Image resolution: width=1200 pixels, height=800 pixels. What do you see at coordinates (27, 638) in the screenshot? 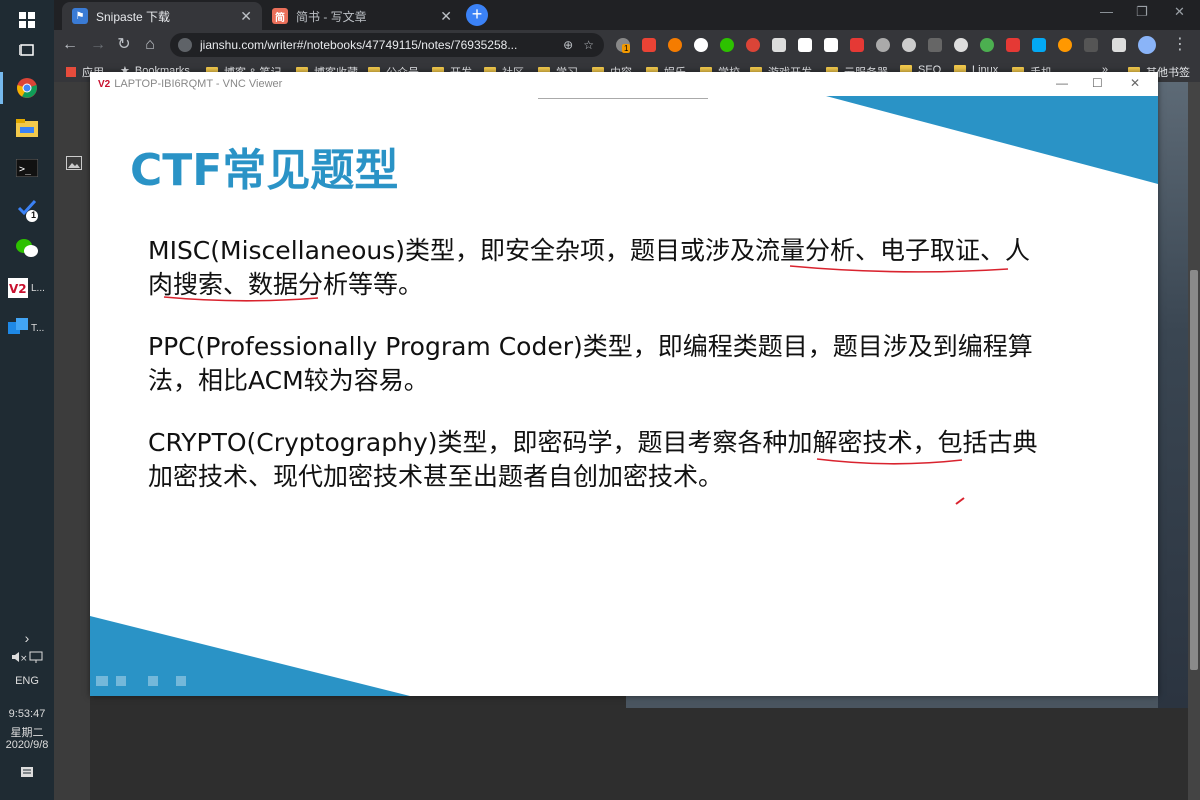
I see `tray-expand-icon: ›` at bounding box center [27, 638].